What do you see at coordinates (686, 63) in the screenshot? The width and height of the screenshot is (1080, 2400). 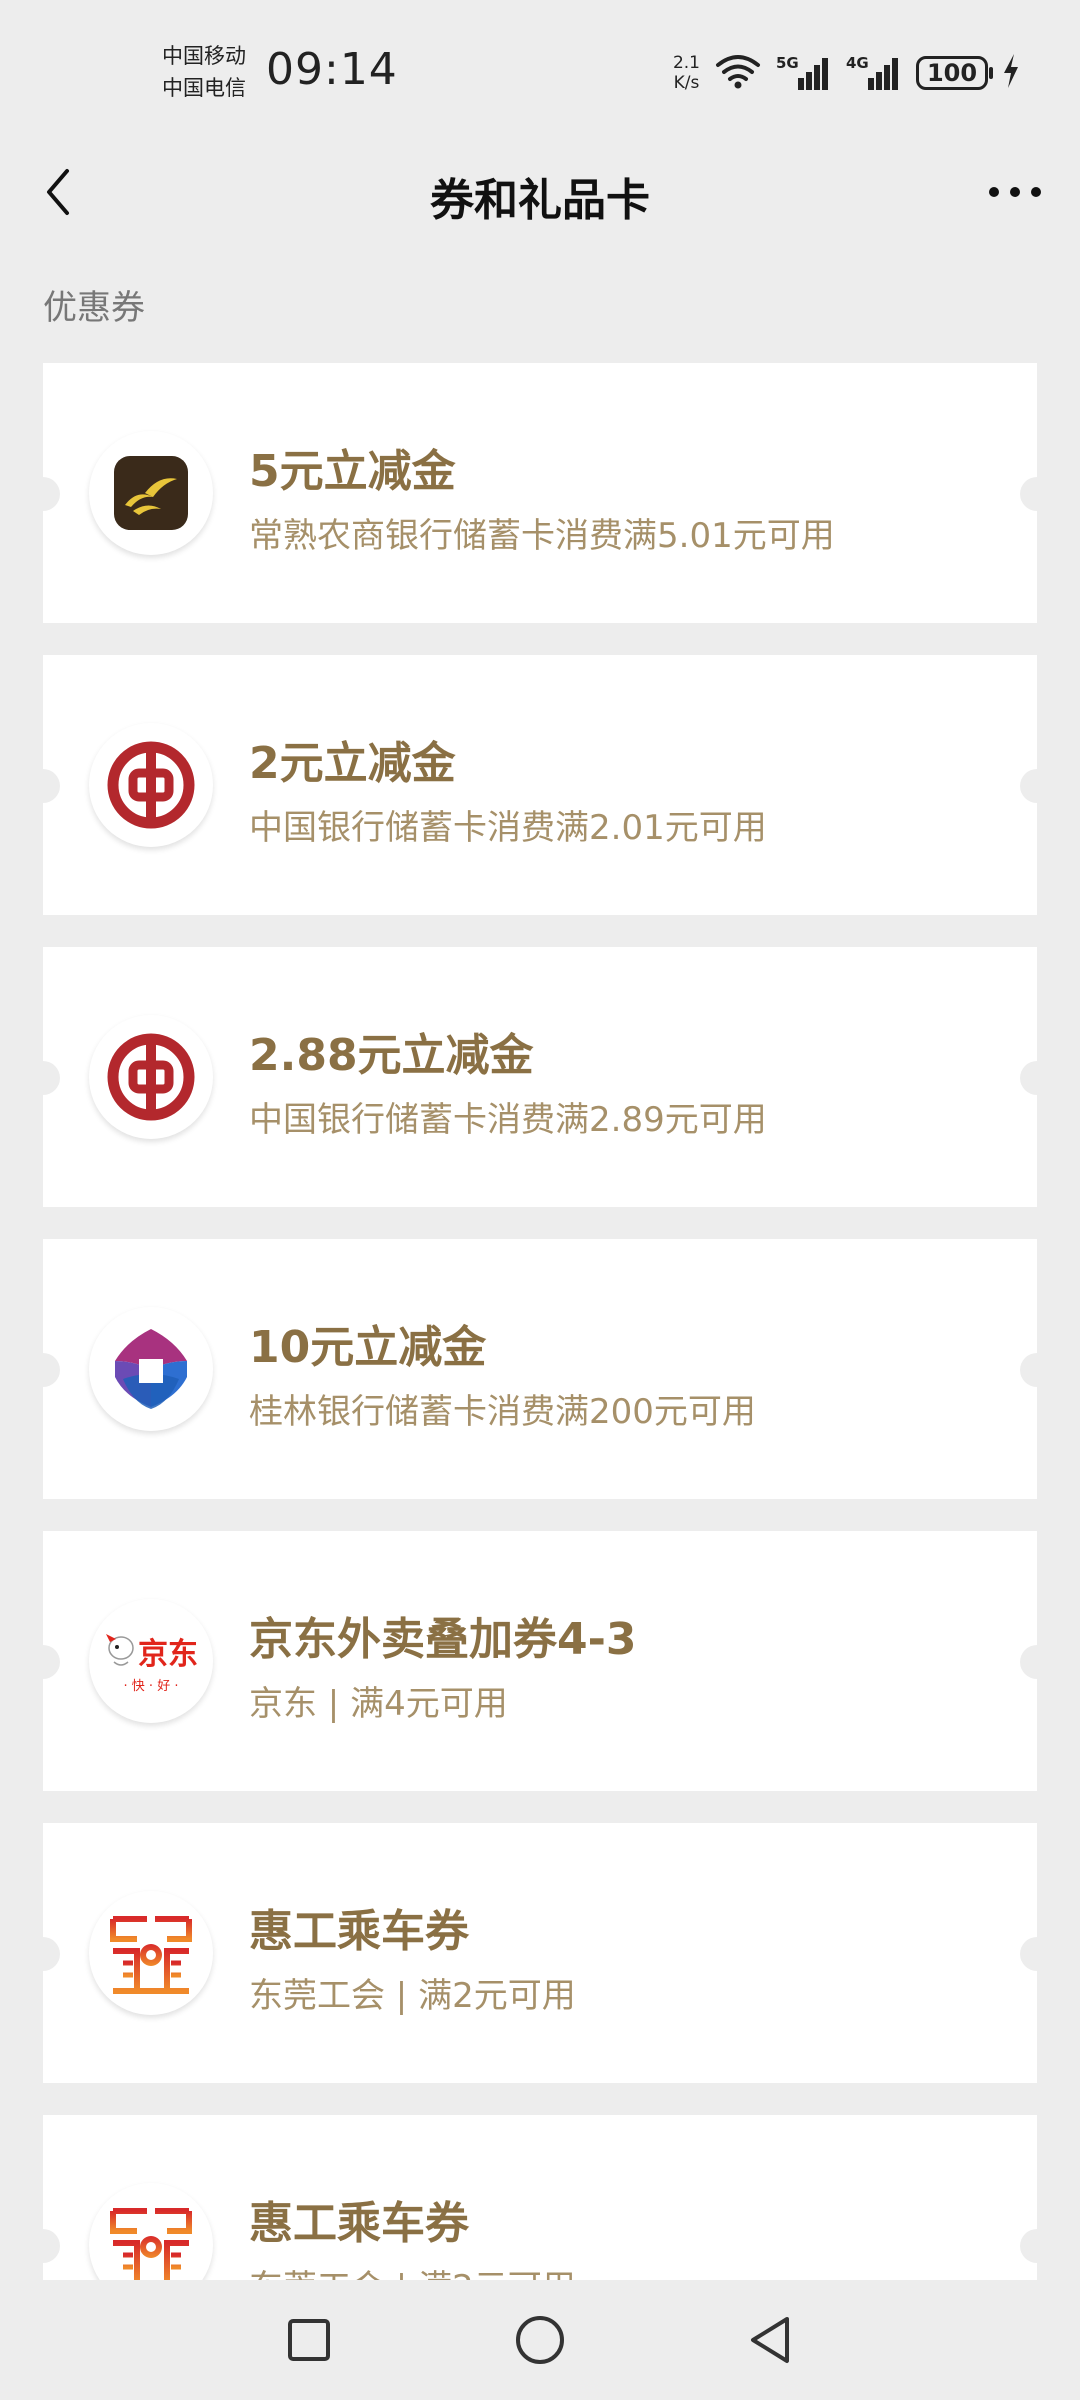 I see `net-speed-value: 2.1` at bounding box center [686, 63].